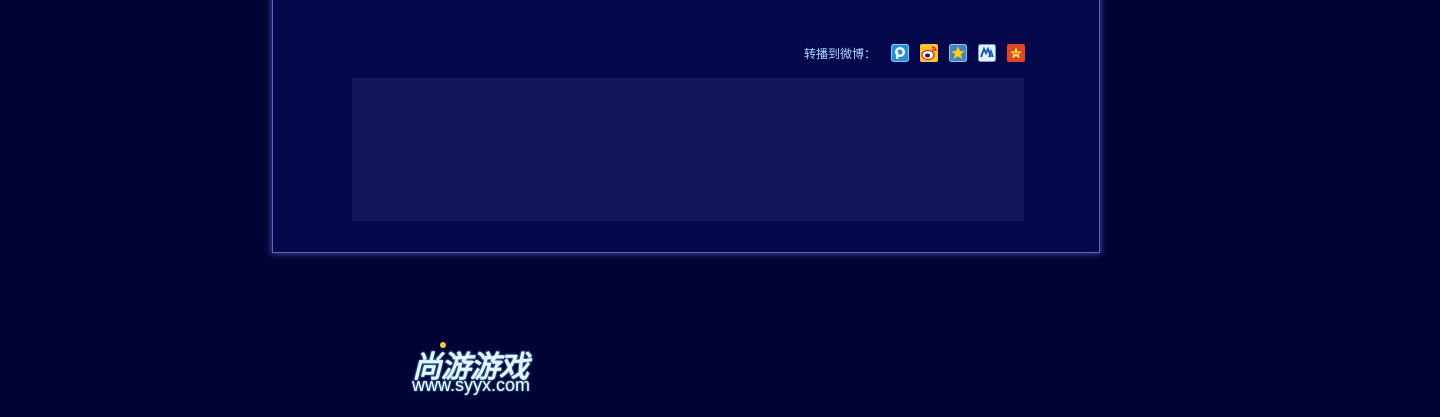  What do you see at coordinates (1016, 53) in the screenshot?
I see `kaixin-icon` at bounding box center [1016, 53].